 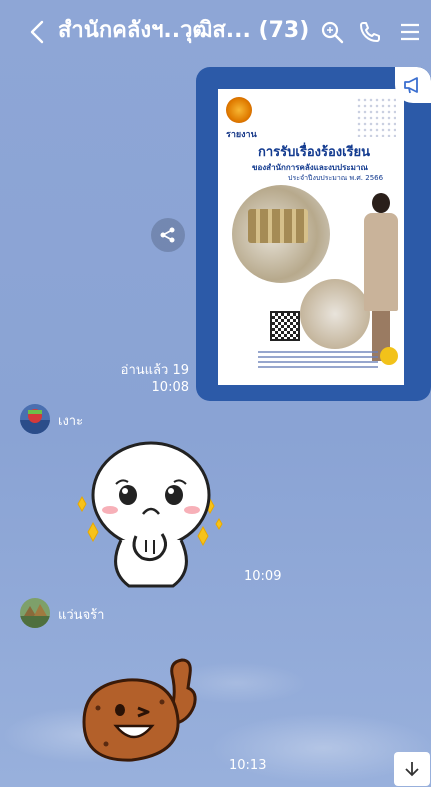 What do you see at coordinates (168, 235) in the screenshot?
I see `share-icon` at bounding box center [168, 235].